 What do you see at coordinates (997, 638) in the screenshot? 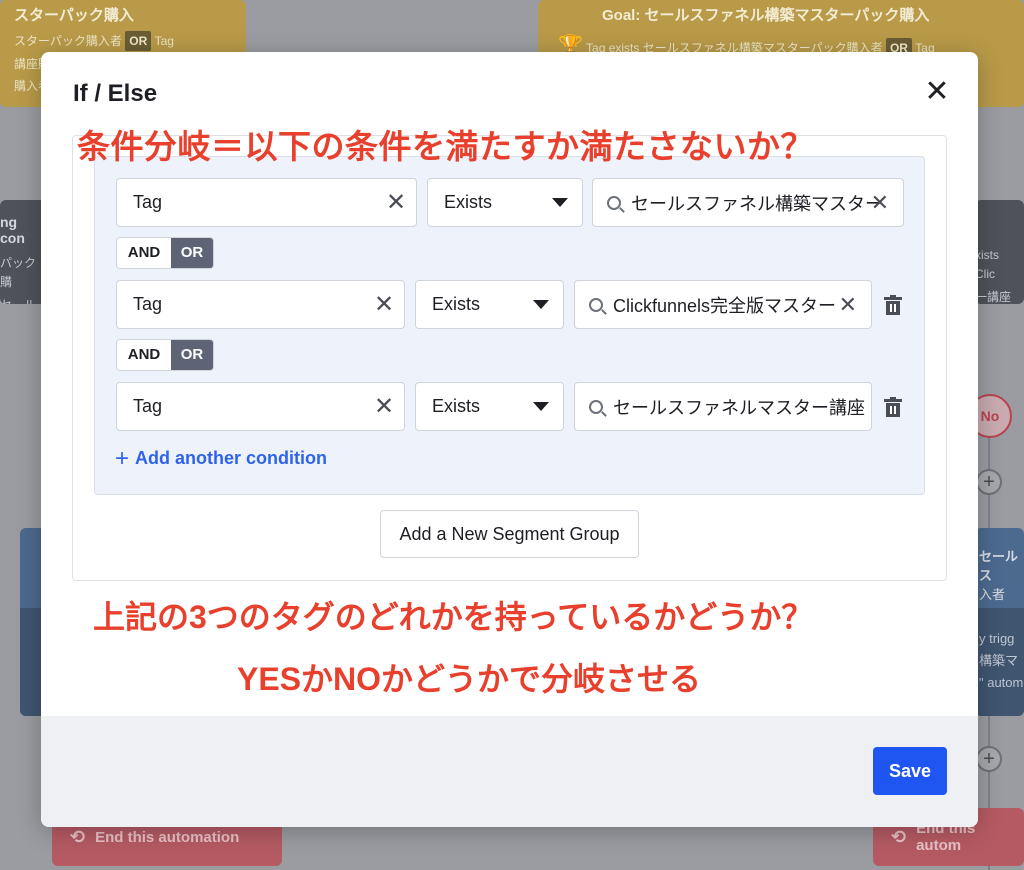
I see `action-text: y trigg` at bounding box center [997, 638].